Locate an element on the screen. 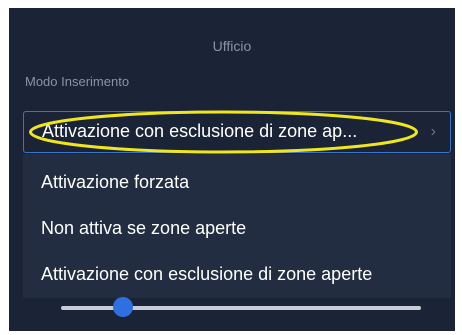  chevron-right-icon: › is located at coordinates (433, 131).